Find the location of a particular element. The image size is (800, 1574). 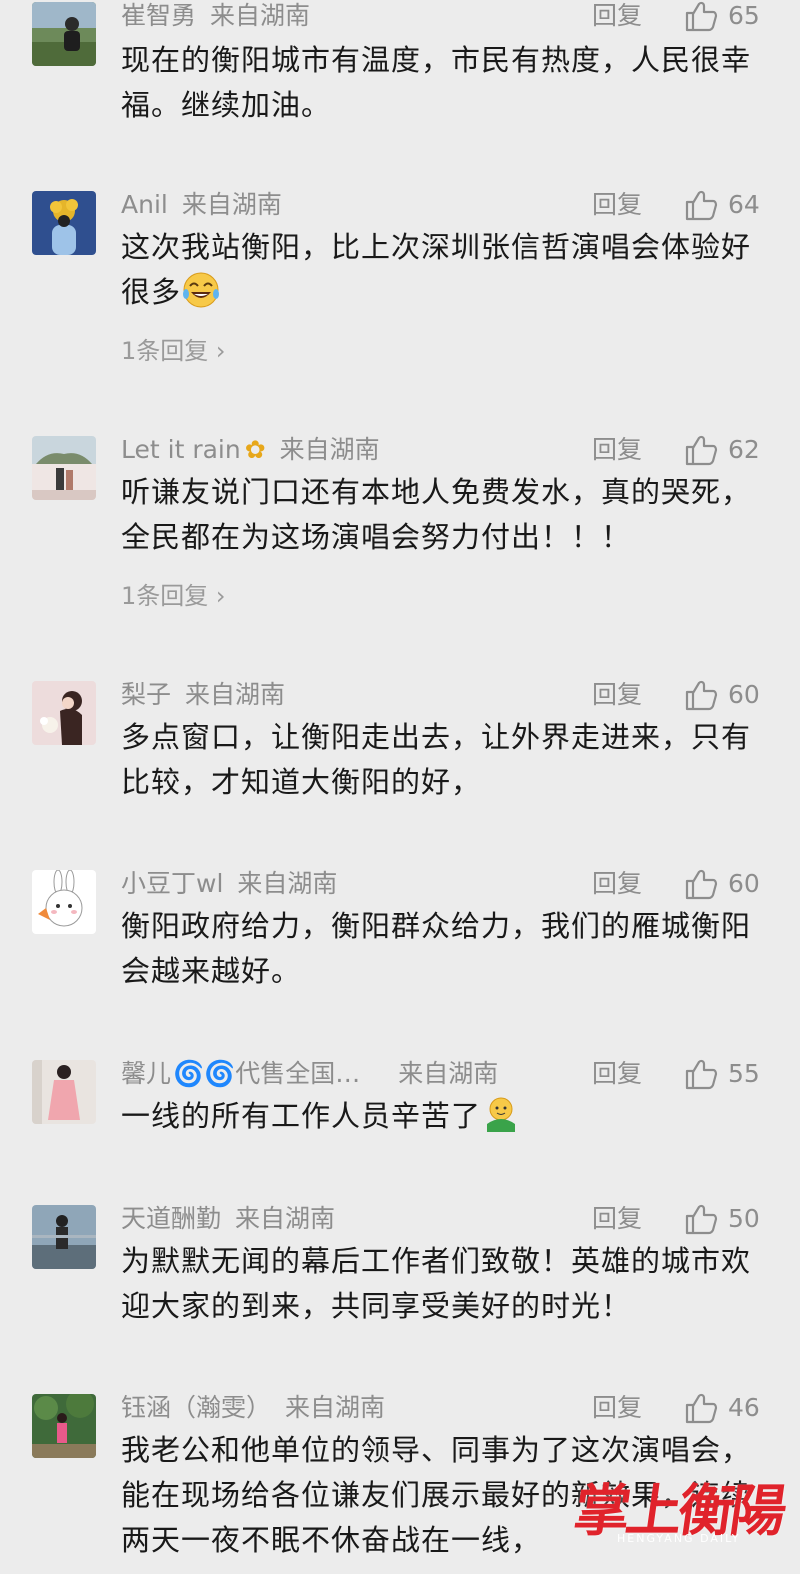

comment-meta: Anil 来自湖南 is located at coordinates (346, 205).